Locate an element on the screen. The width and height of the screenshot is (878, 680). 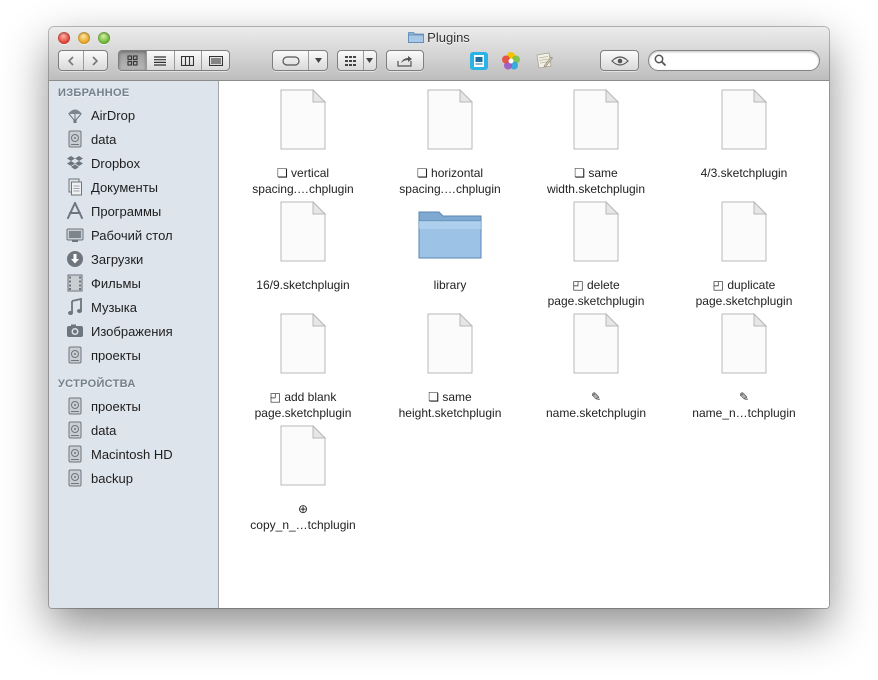
action-dropdown is located at coordinates (369, 60).